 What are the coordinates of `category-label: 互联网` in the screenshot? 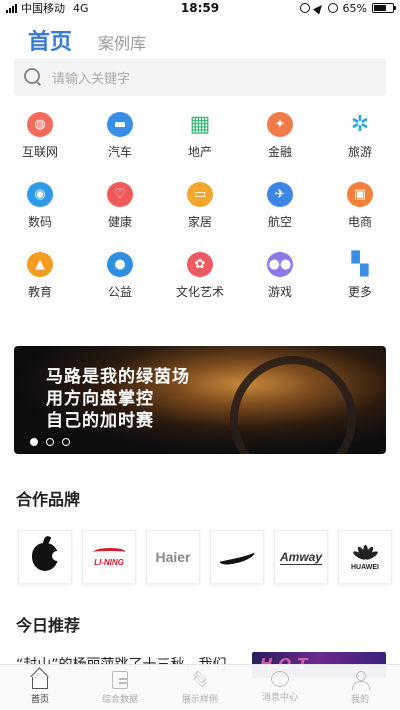 It's located at (39, 152).